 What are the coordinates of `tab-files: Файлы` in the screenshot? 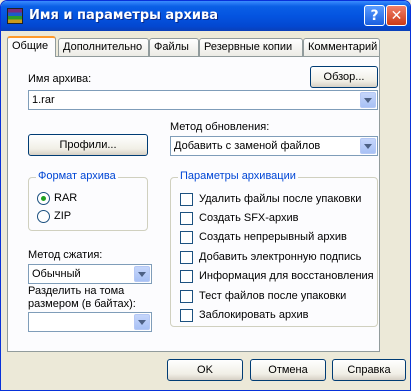 It's located at (174, 47).